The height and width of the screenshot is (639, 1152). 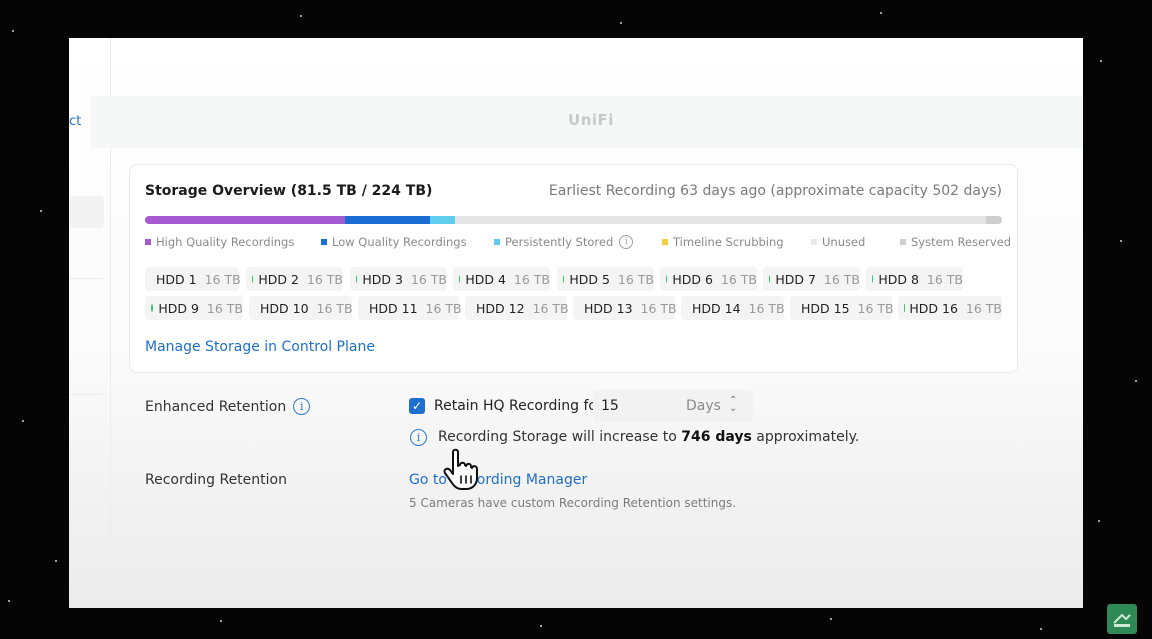 I want to click on storage-usage-bar, so click(x=573, y=220).